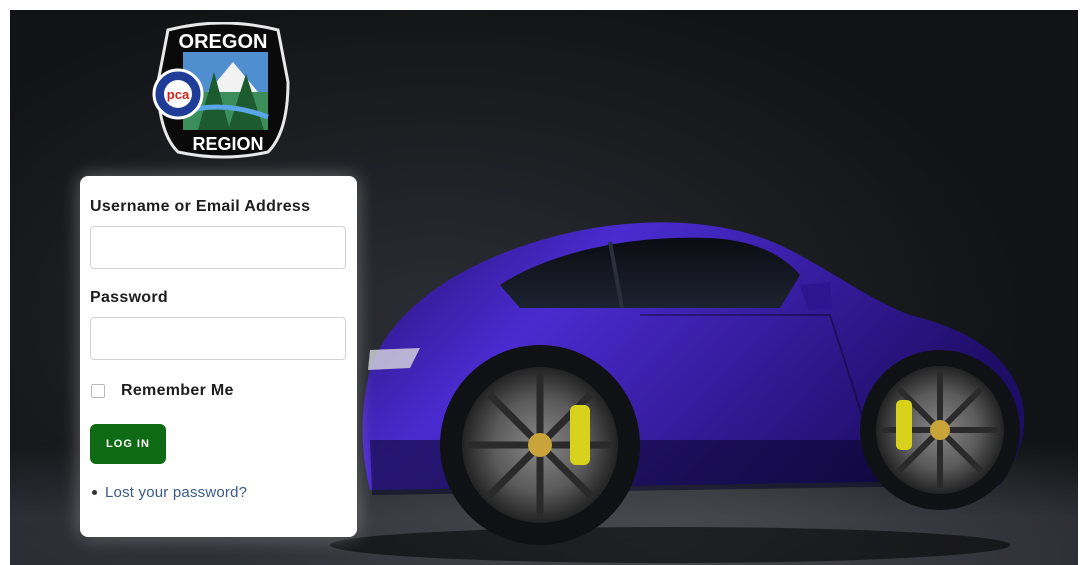  I want to click on form-links-list: Lost your password?, so click(218, 492).